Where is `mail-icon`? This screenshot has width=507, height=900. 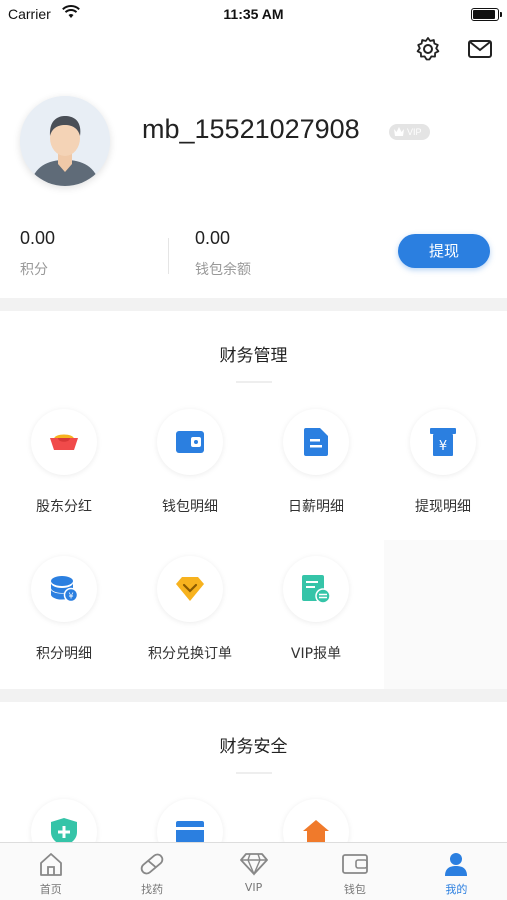 mail-icon is located at coordinates (480, 49).